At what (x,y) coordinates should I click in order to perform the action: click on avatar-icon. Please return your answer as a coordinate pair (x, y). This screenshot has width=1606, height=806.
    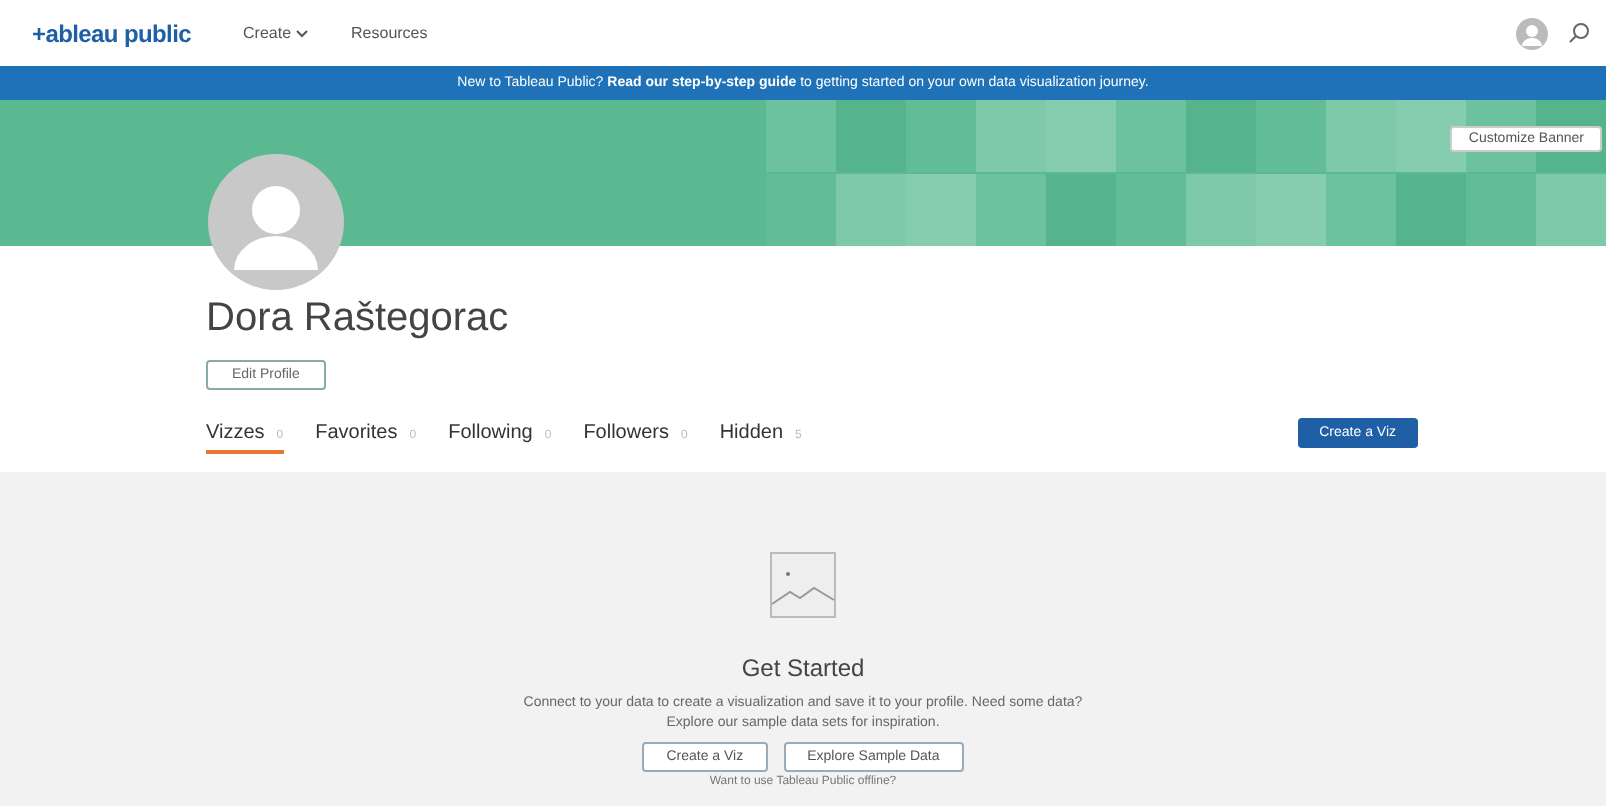
    Looking at the image, I should click on (276, 222).